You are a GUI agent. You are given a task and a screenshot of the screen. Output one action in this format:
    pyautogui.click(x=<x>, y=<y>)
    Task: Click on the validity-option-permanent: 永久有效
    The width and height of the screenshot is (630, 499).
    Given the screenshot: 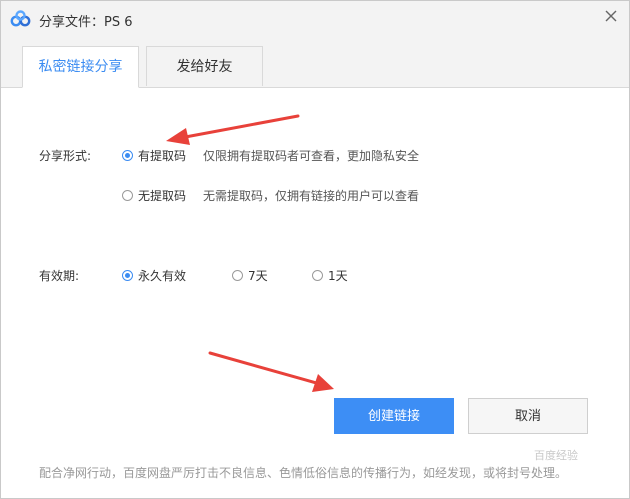 What is the action you would take?
    pyautogui.click(x=154, y=275)
    